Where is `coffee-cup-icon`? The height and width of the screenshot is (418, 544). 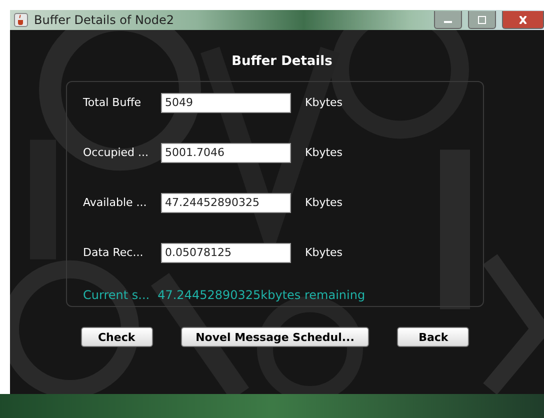 coffee-cup-icon is located at coordinates (21, 20).